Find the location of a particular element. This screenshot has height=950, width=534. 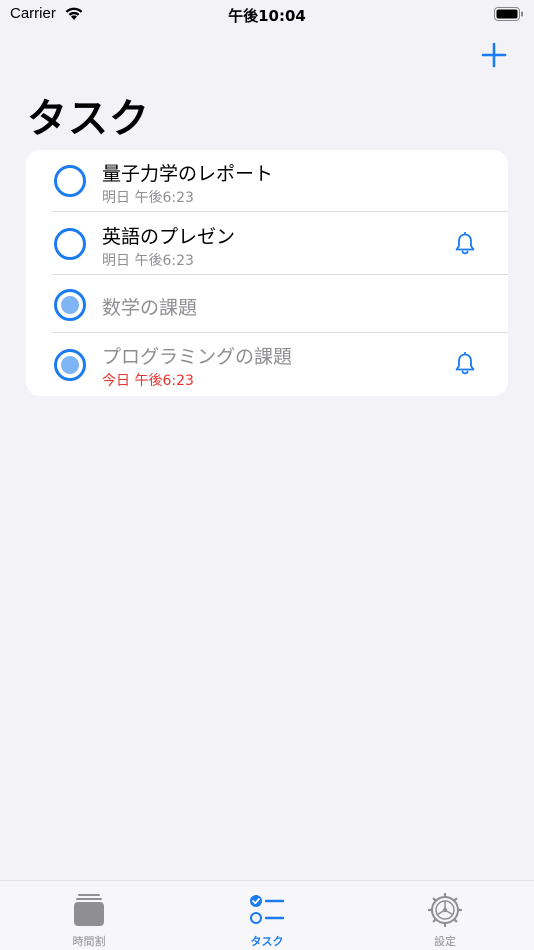

tab-label: 設定 is located at coordinates (445, 941).